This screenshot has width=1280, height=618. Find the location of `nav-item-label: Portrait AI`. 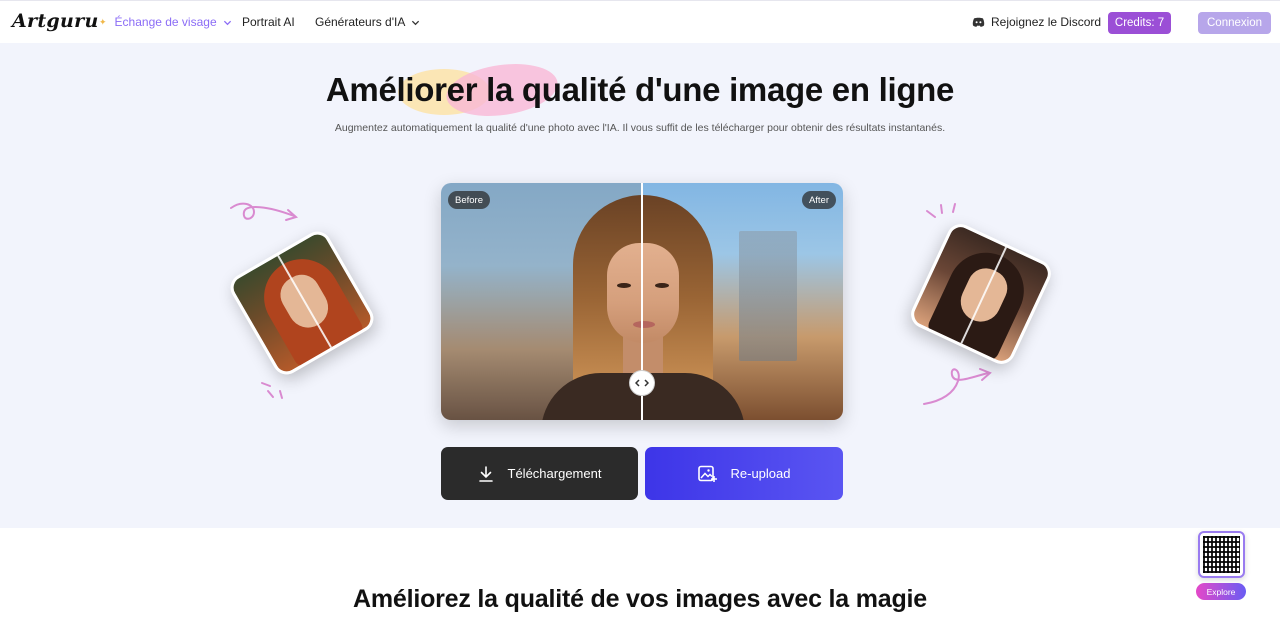

nav-item-label: Portrait AI is located at coordinates (268, 22).